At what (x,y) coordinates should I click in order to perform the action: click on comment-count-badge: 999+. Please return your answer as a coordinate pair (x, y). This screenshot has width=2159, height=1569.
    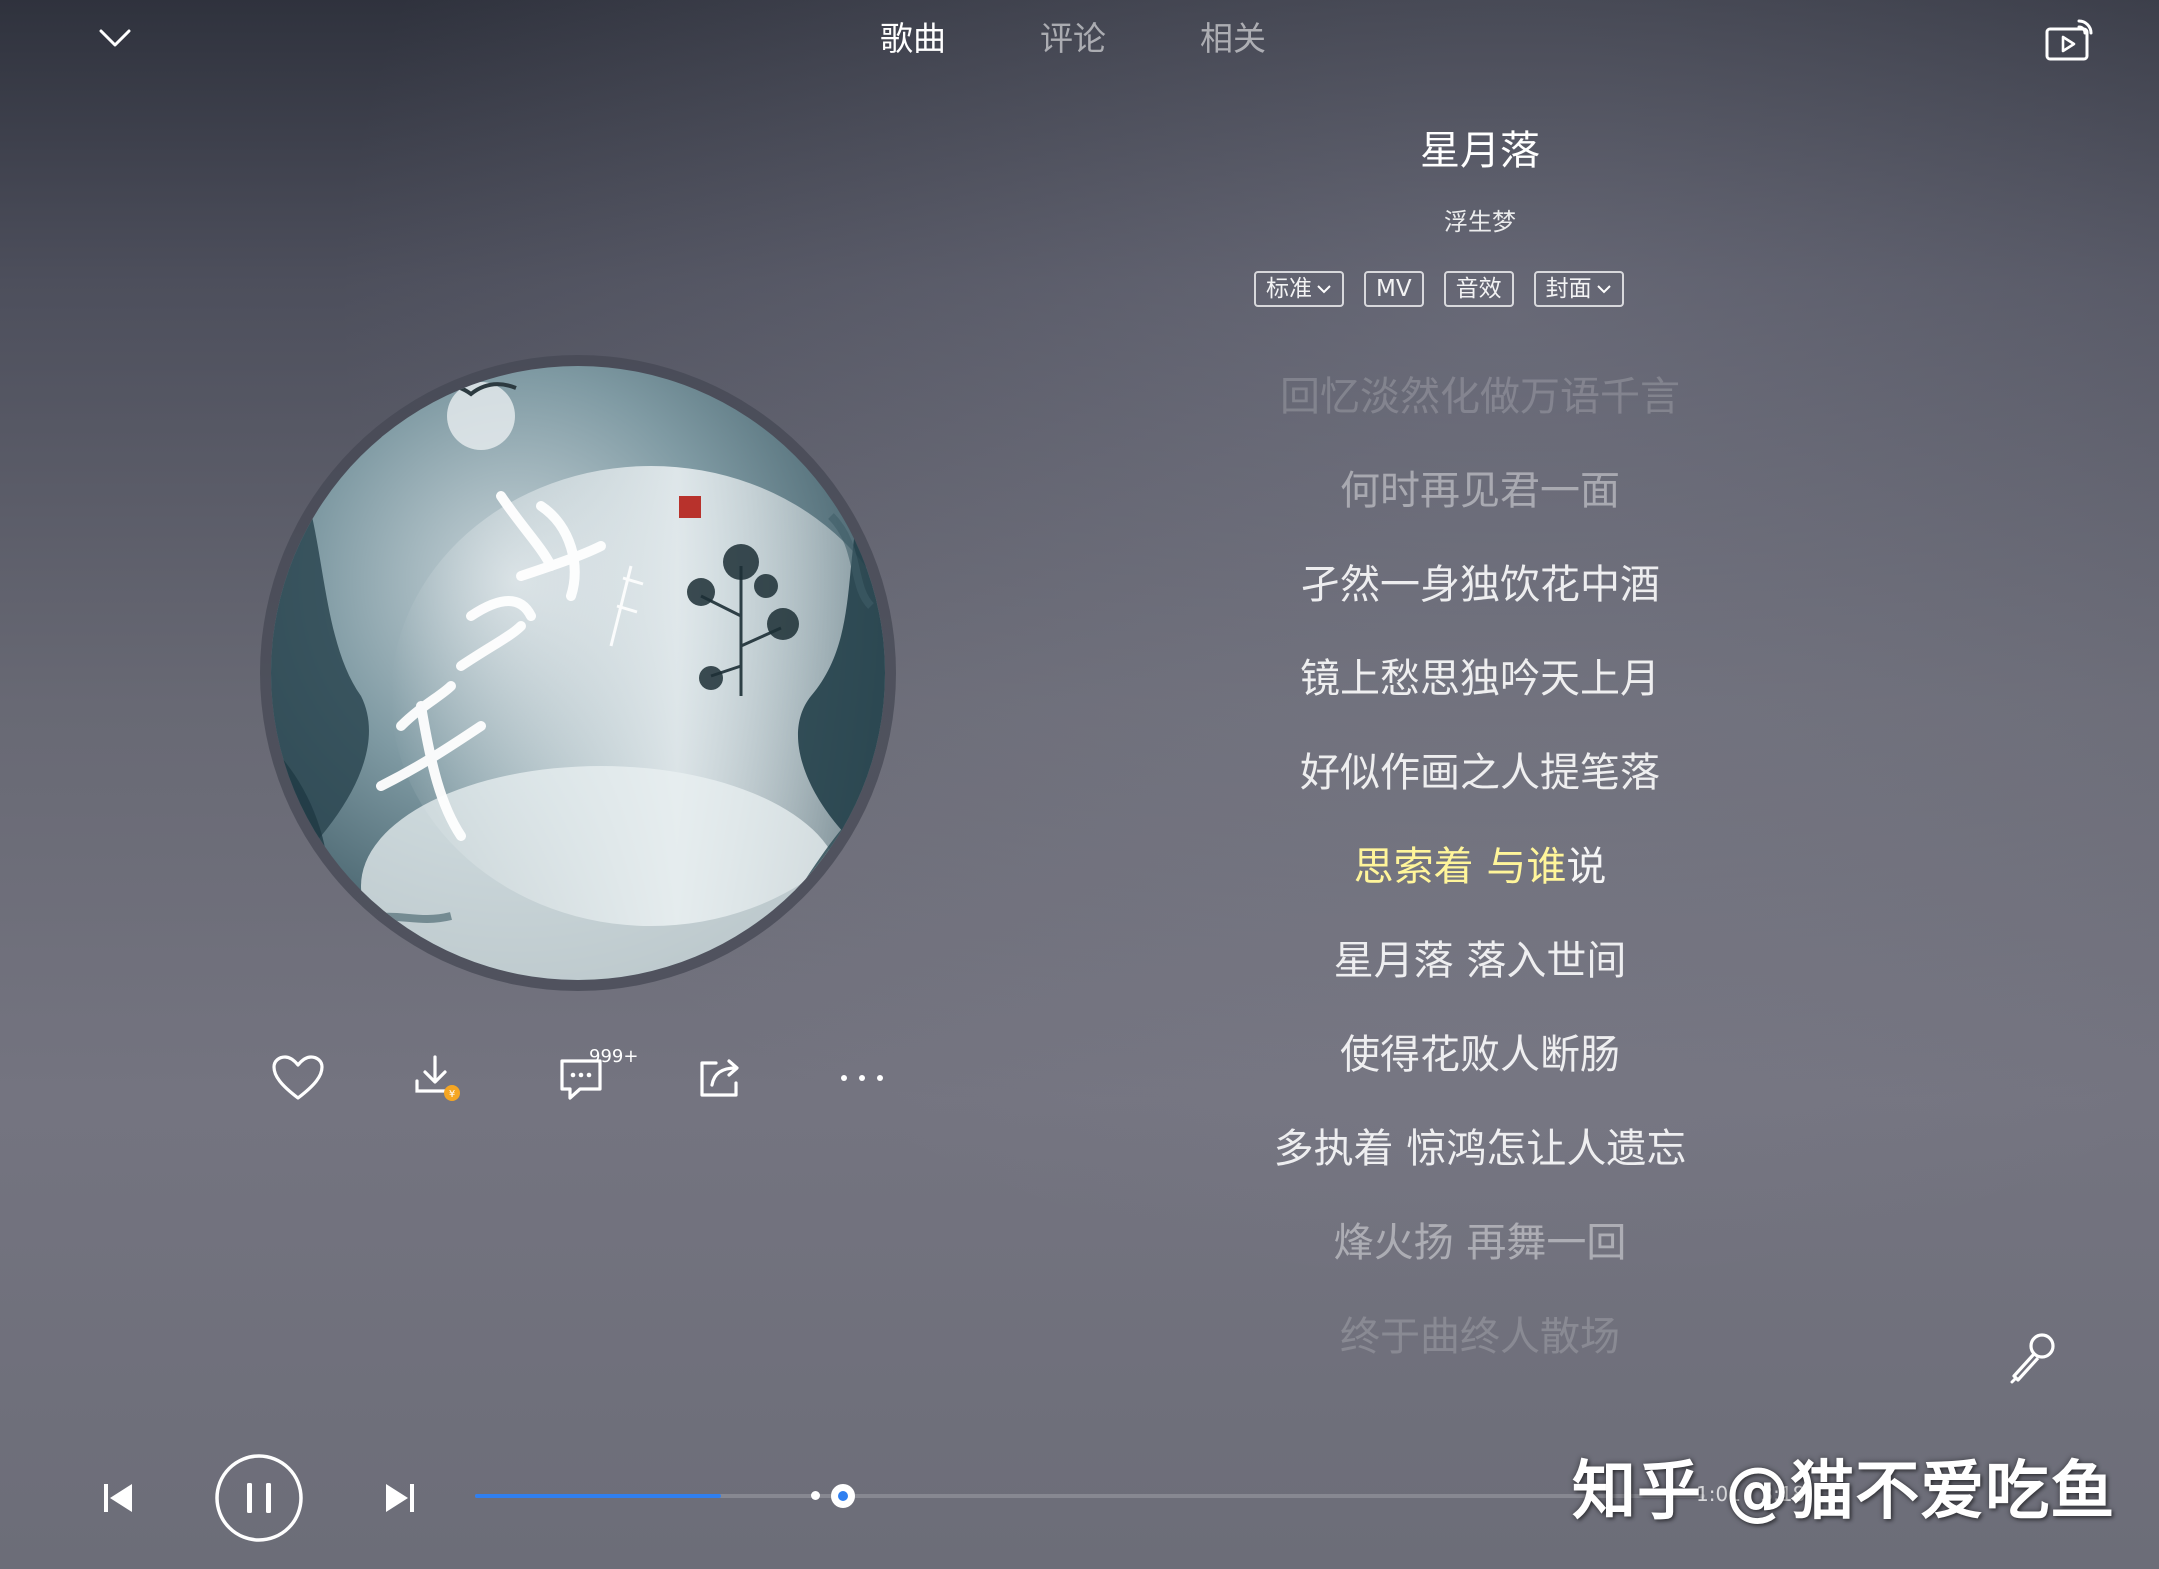
    Looking at the image, I should click on (614, 1056).